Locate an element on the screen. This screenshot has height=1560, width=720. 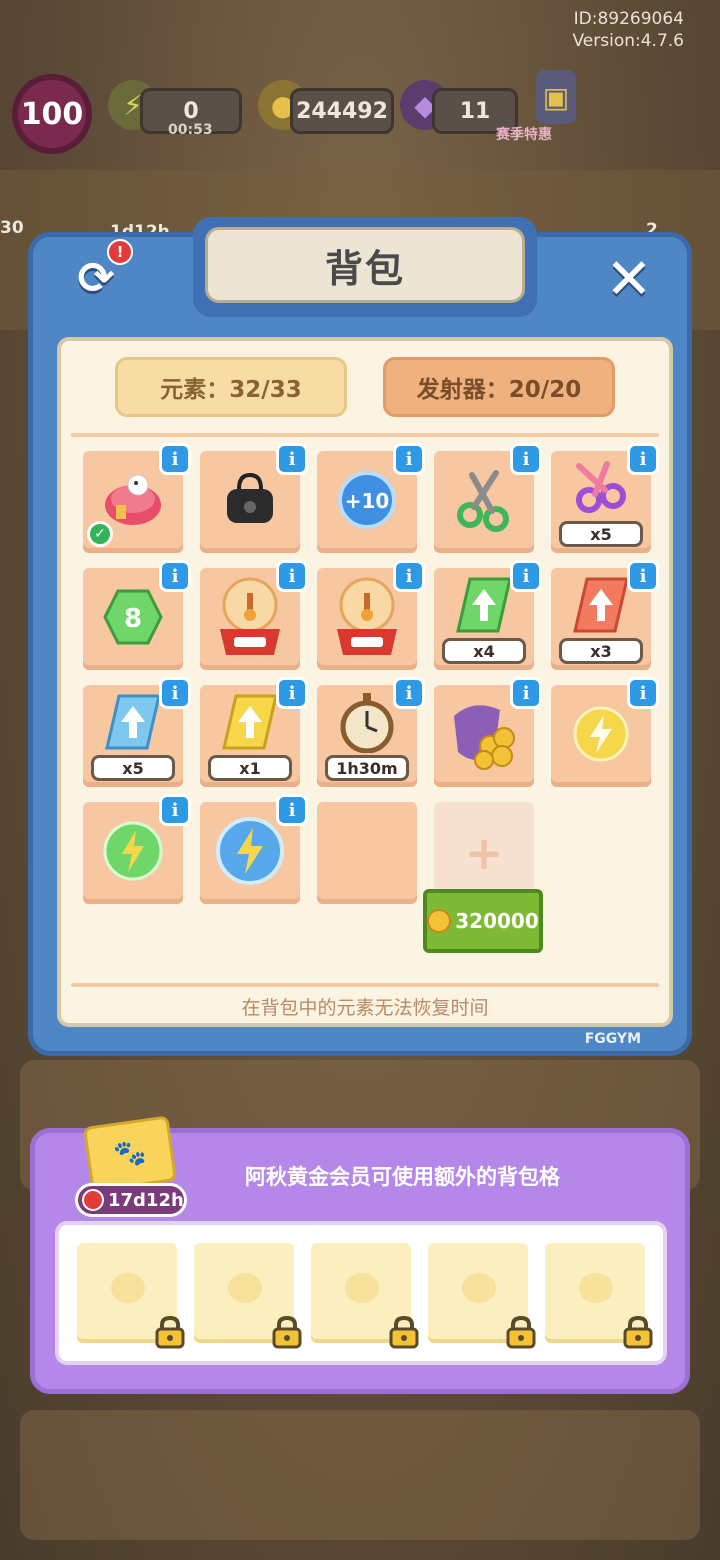
member-description: 阿秋黄金会员可使用额外的背包格 is located at coordinates (402, 1177).